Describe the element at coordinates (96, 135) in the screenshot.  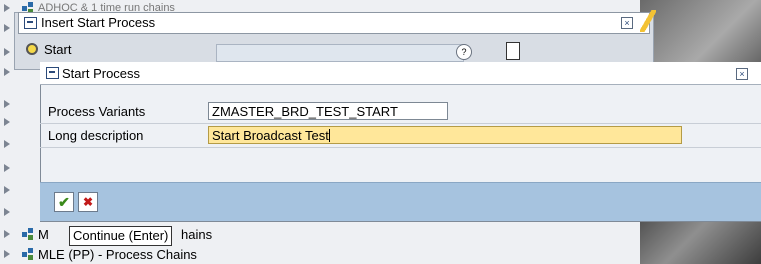
I see `long-description-label: Long description` at that location.